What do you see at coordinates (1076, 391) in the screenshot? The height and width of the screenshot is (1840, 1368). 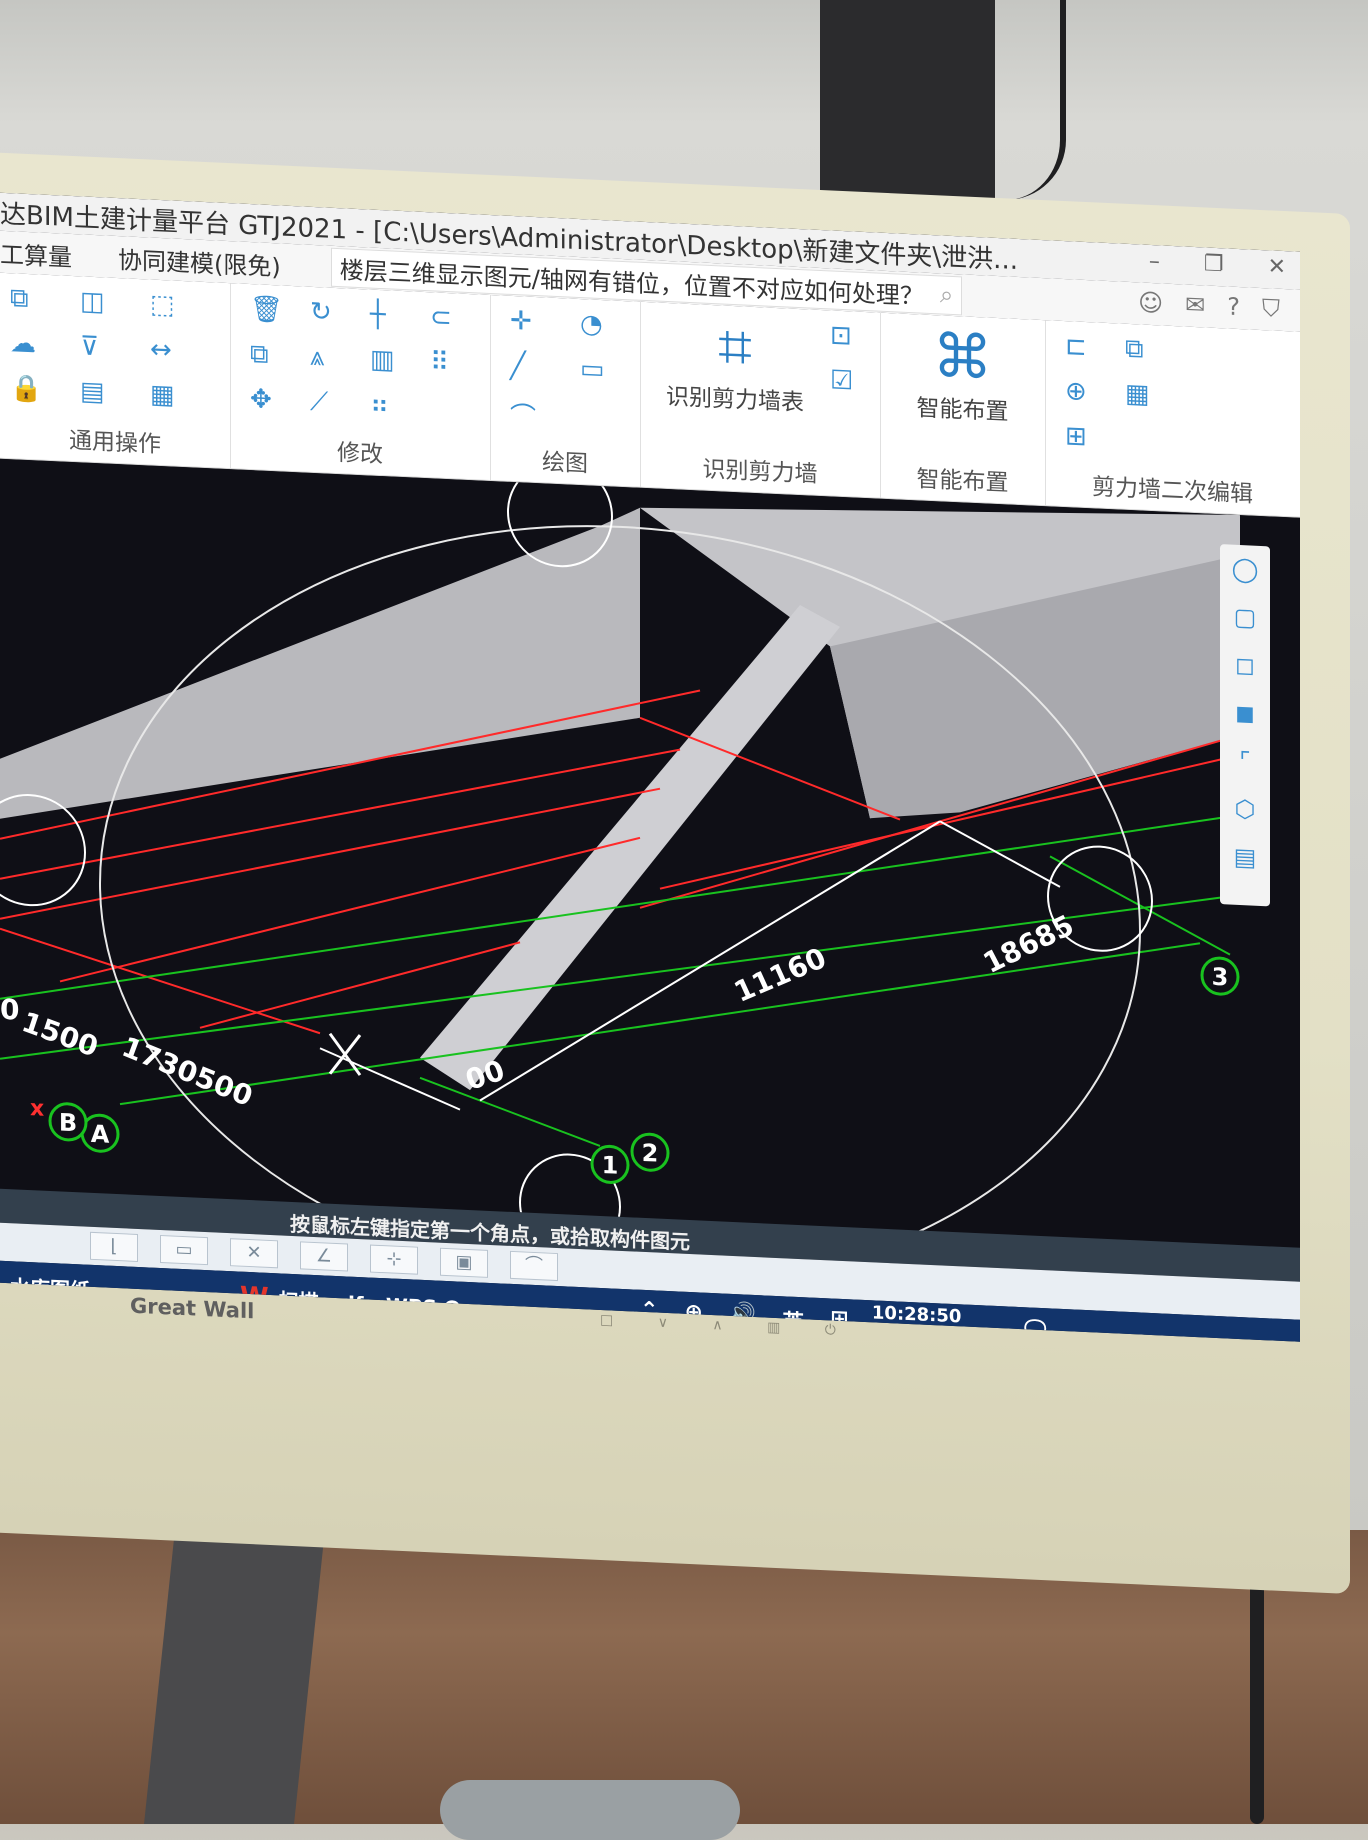 I see `wall-split-icon: ⊕` at bounding box center [1076, 391].